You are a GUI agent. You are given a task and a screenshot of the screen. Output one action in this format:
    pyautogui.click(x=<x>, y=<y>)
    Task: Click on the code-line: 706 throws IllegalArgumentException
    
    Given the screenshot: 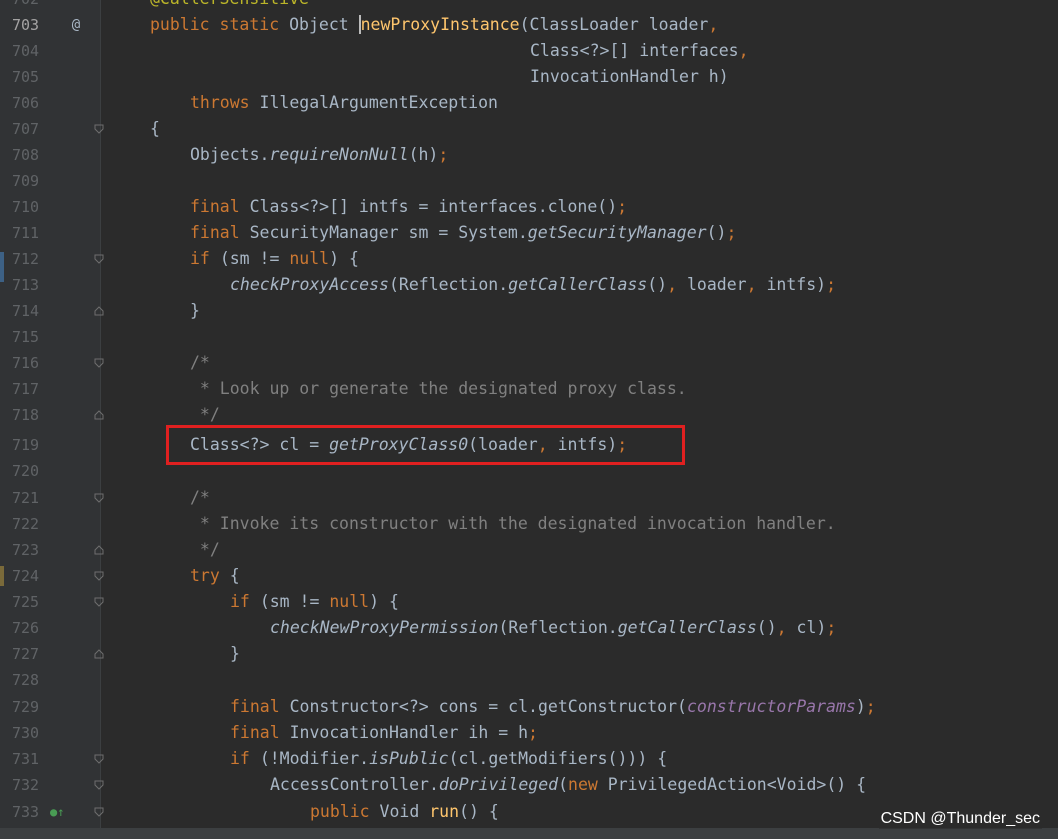 What is the action you would take?
    pyautogui.click(x=529, y=103)
    